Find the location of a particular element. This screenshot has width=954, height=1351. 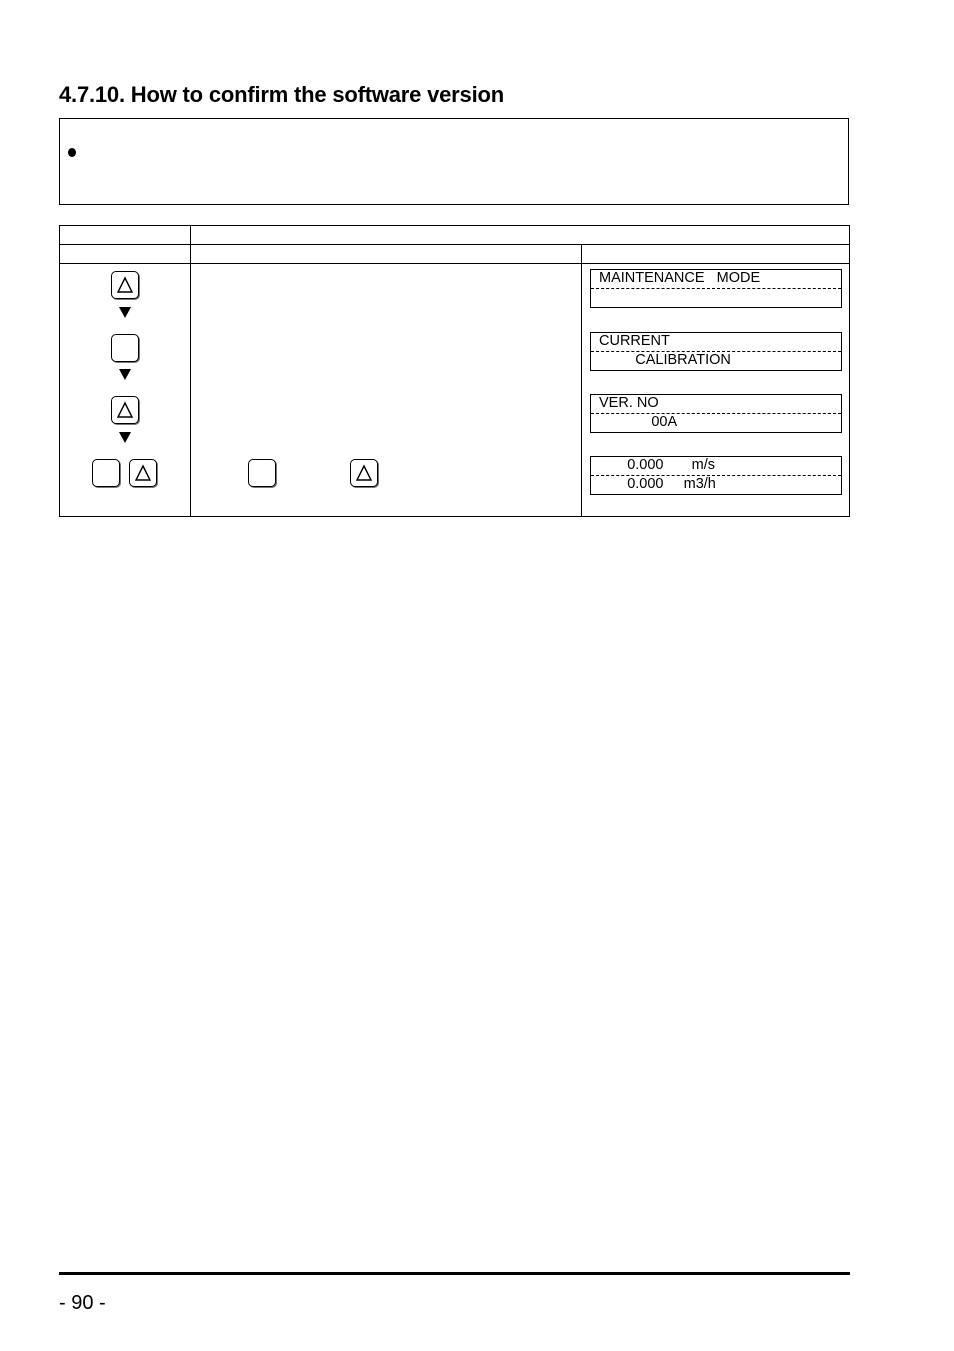

bullet-icon is located at coordinates (72, 152).